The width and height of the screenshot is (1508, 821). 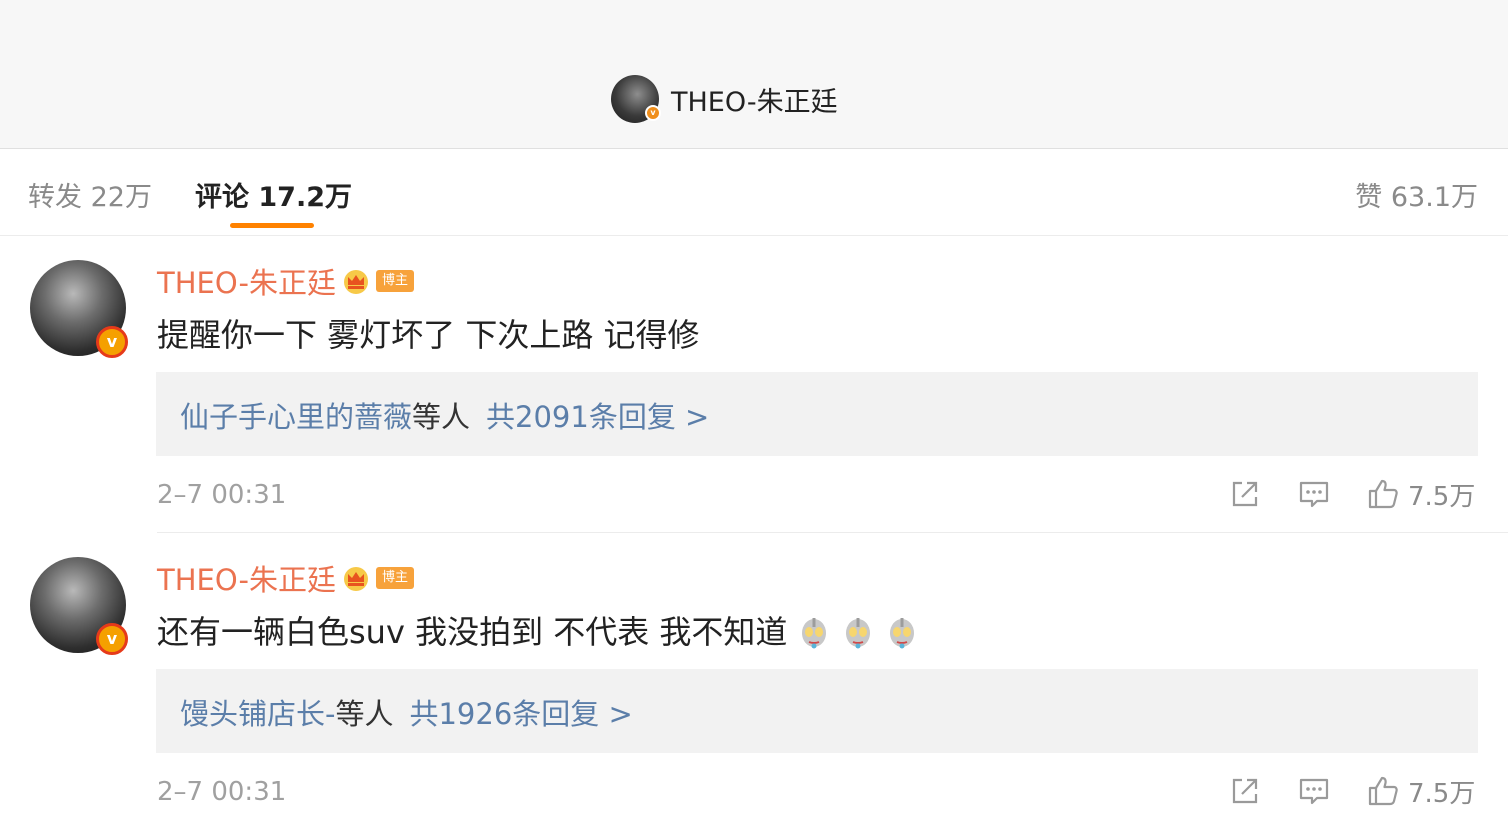 I want to click on reply-summary: 馒头铺店长-等人 共1926条回复 >, so click(x=817, y=711).